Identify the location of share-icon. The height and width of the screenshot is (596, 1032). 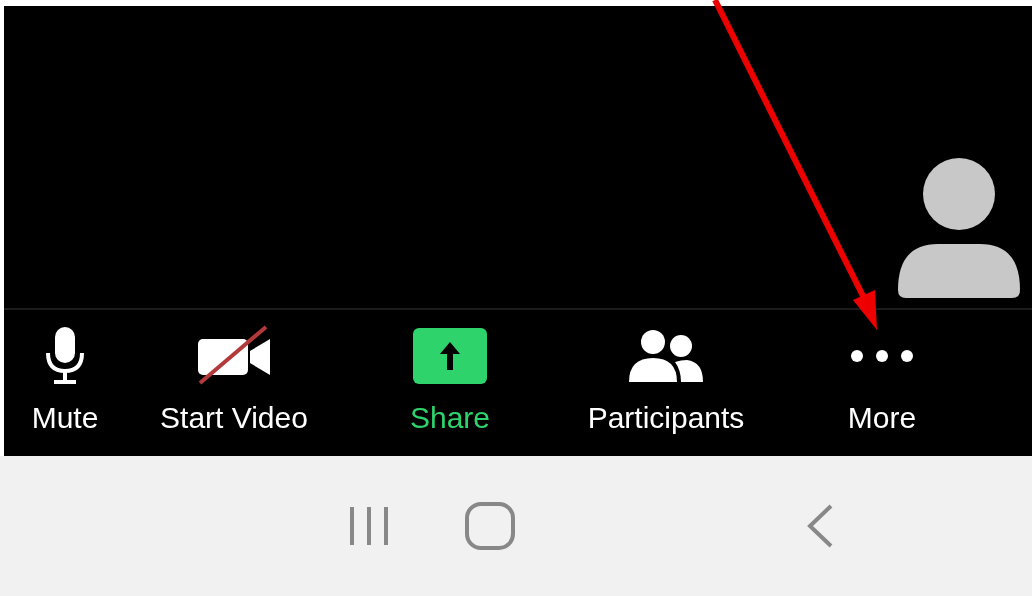
(450, 356).